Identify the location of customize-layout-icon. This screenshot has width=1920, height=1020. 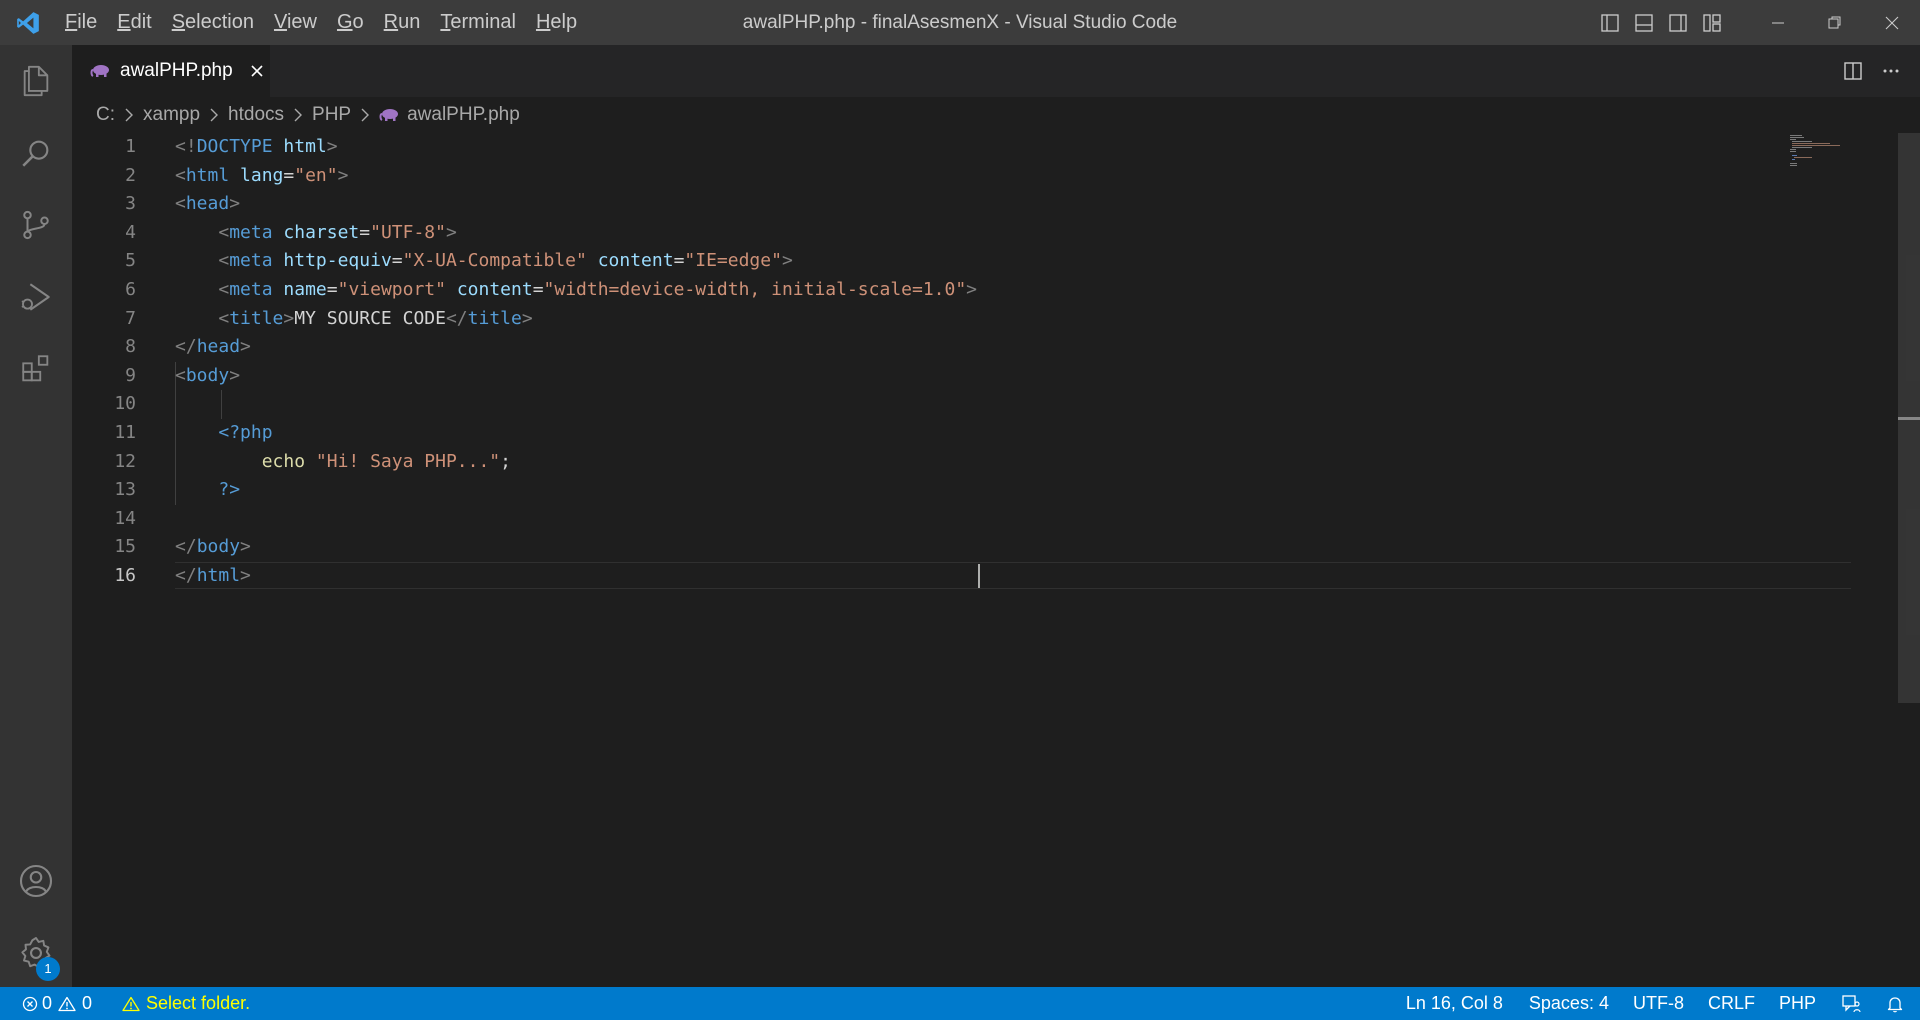
(1712, 22).